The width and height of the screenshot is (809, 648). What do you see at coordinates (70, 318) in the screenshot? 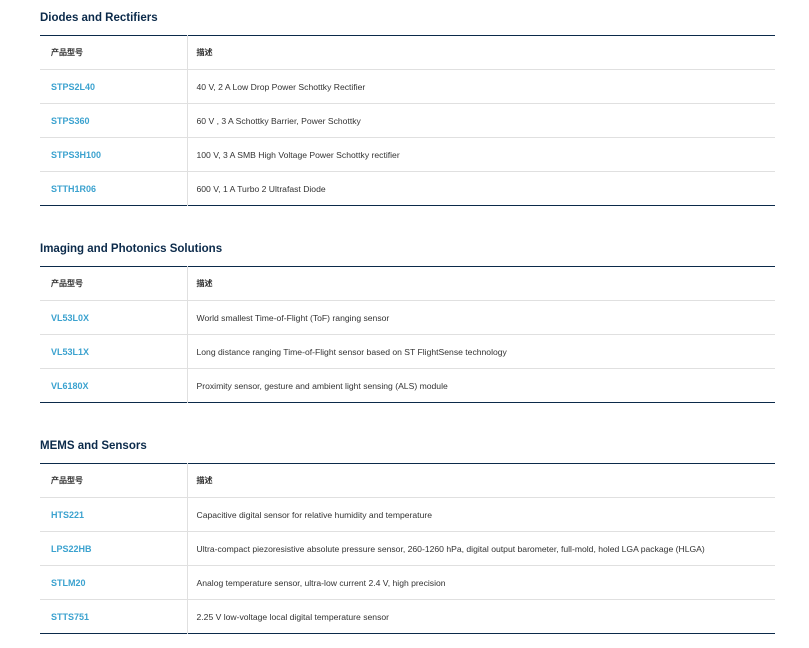
I see `part-number-link: VL53L0X` at bounding box center [70, 318].